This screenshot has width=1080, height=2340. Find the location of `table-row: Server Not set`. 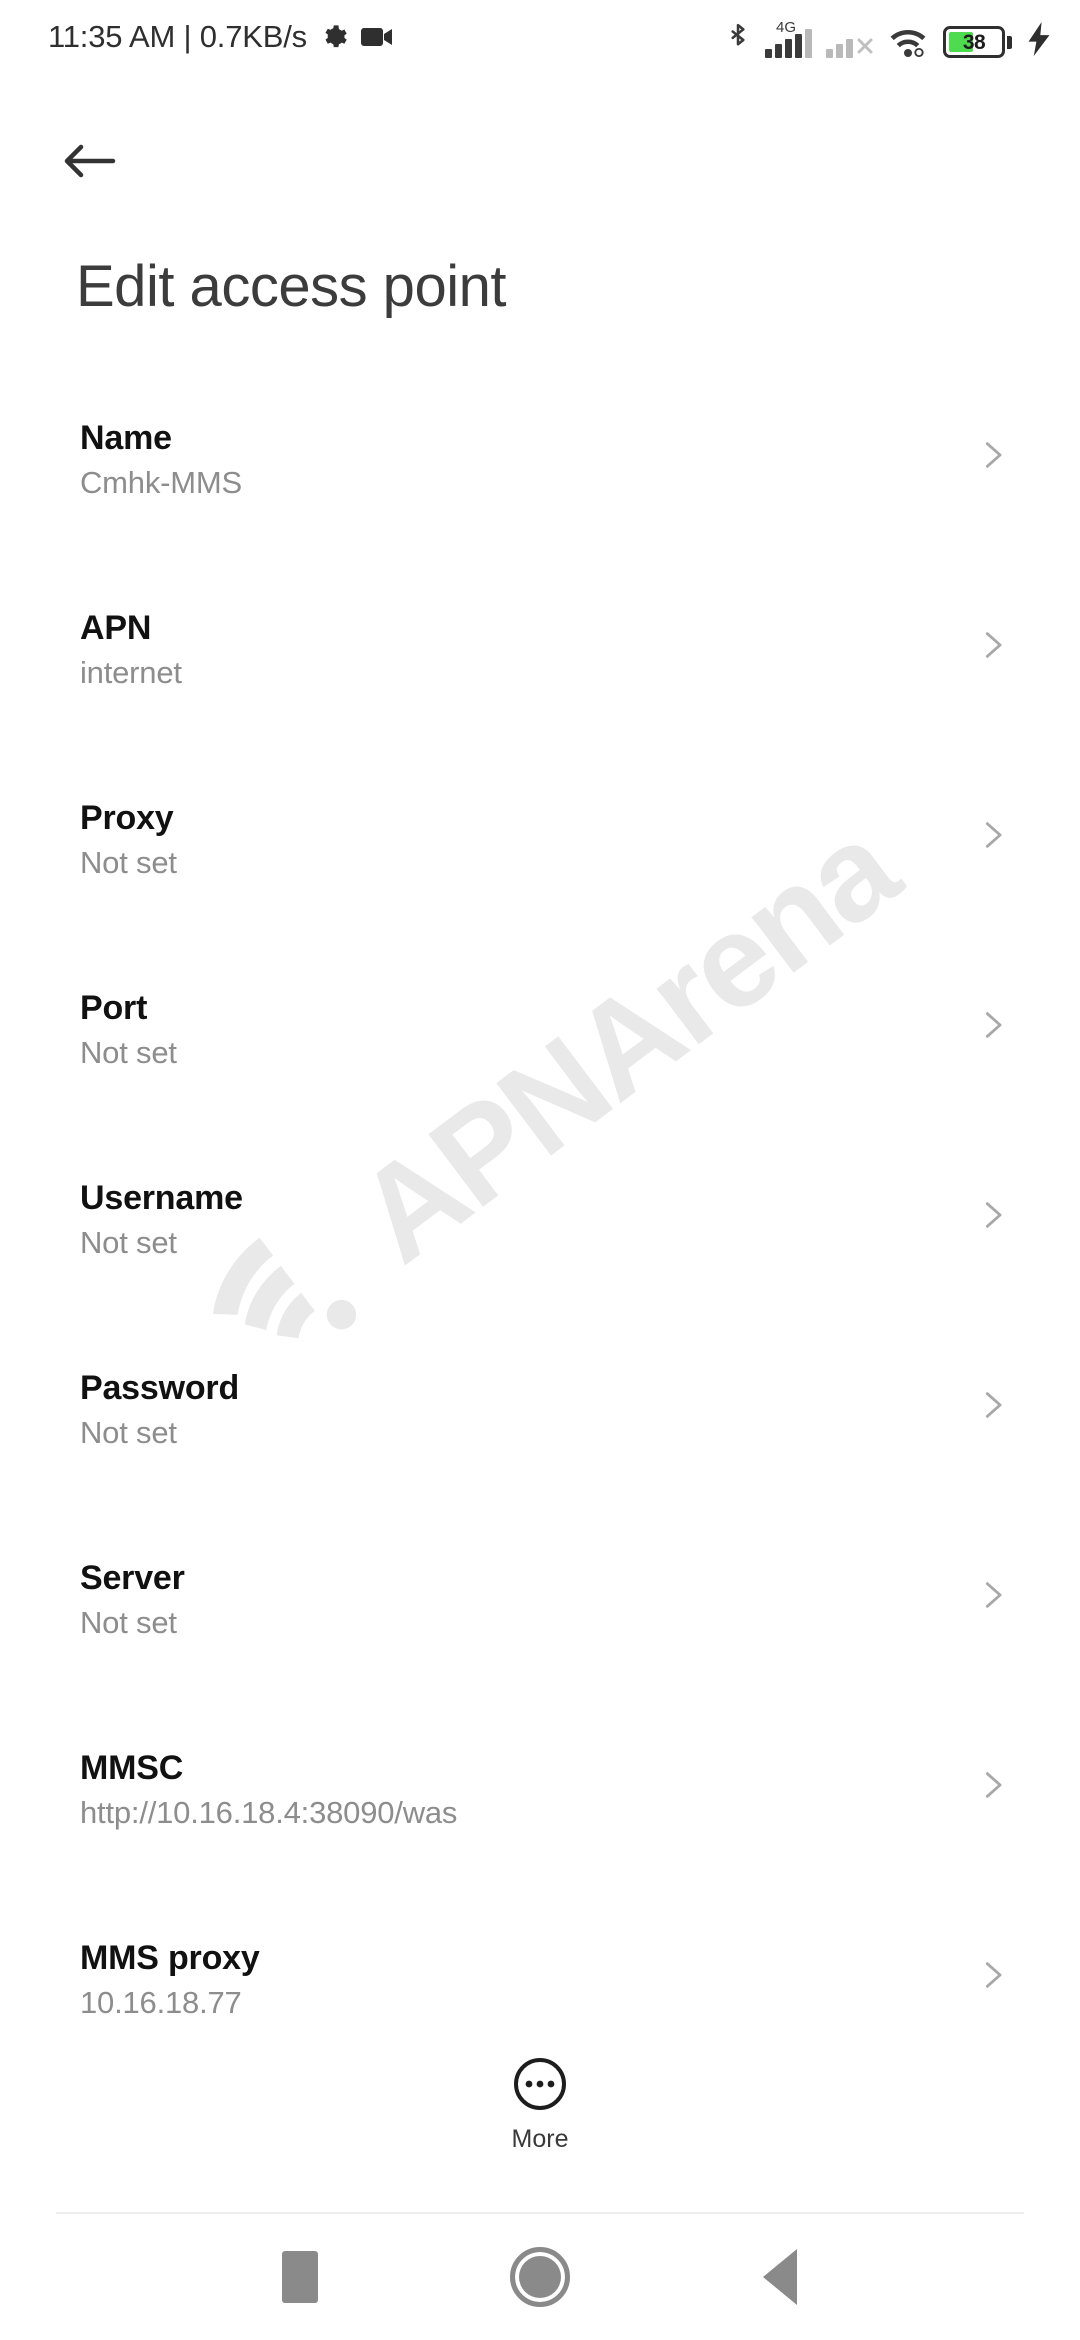

table-row: Server Not set is located at coordinates (540, 1631).